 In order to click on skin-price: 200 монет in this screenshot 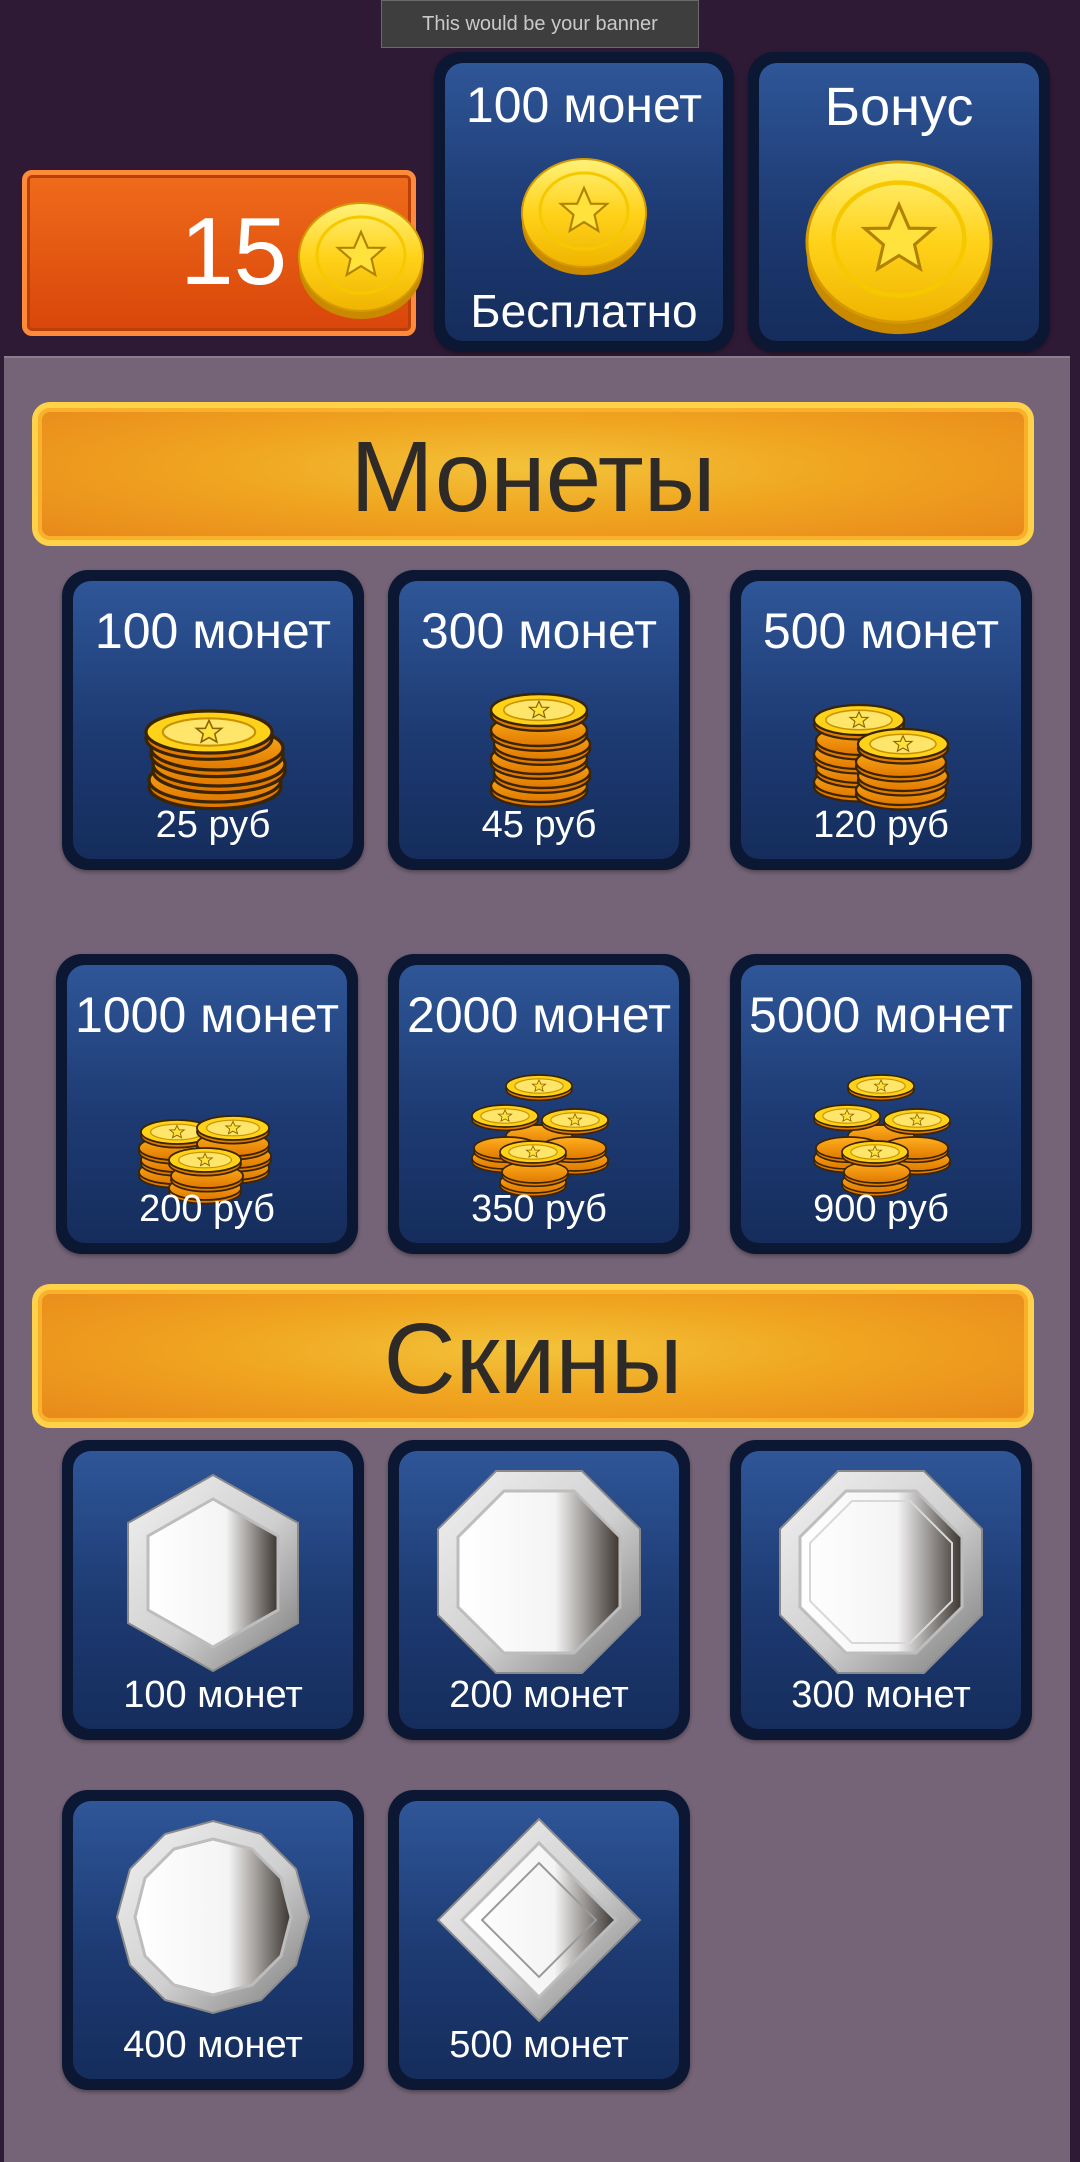, I will do `click(539, 1695)`.